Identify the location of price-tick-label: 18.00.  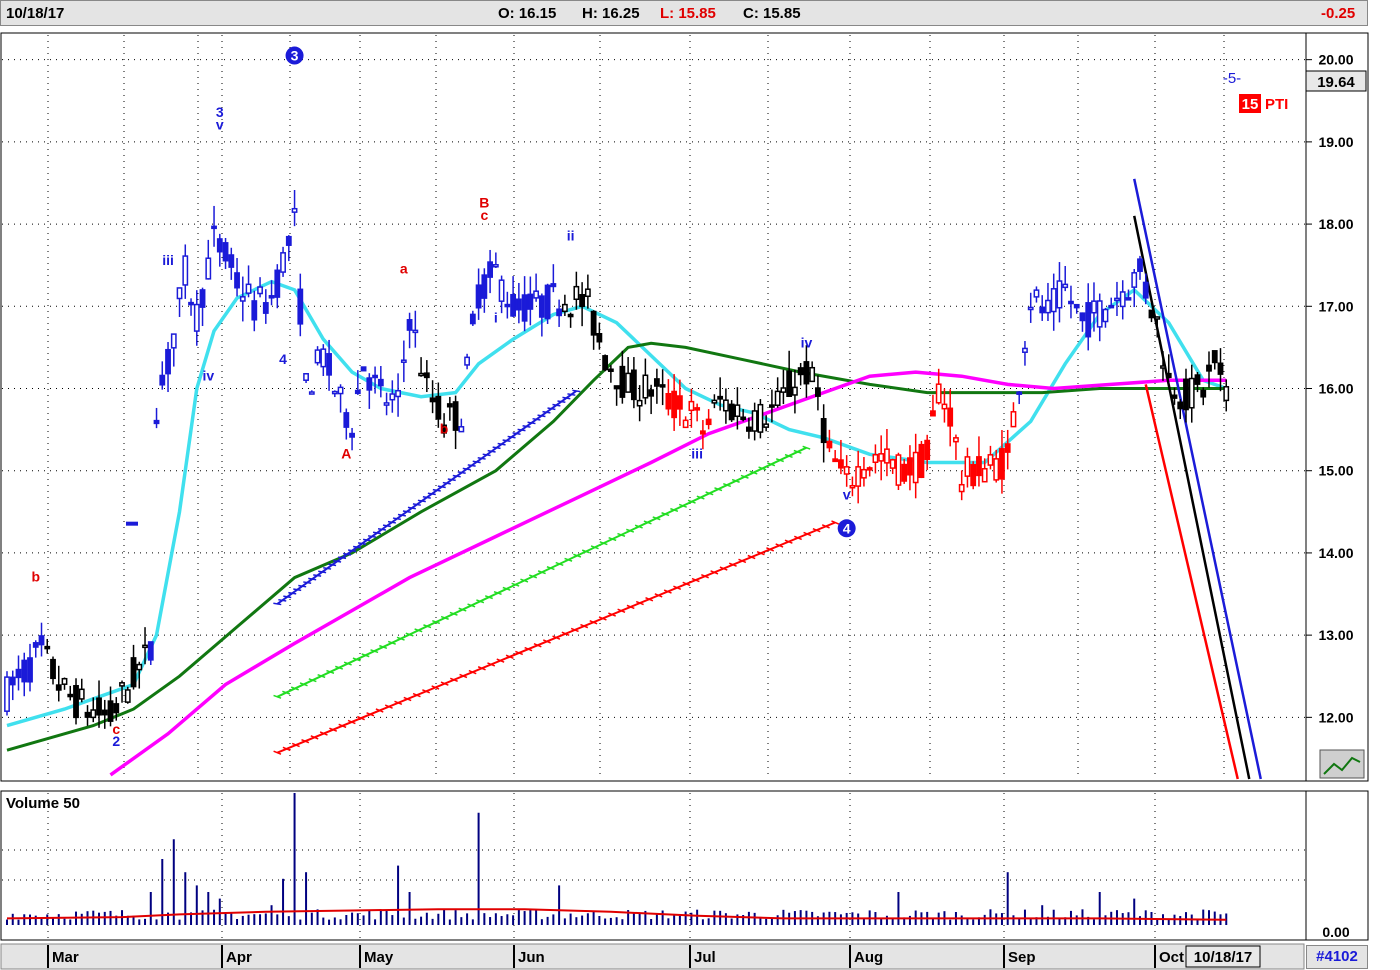
(1335, 224).